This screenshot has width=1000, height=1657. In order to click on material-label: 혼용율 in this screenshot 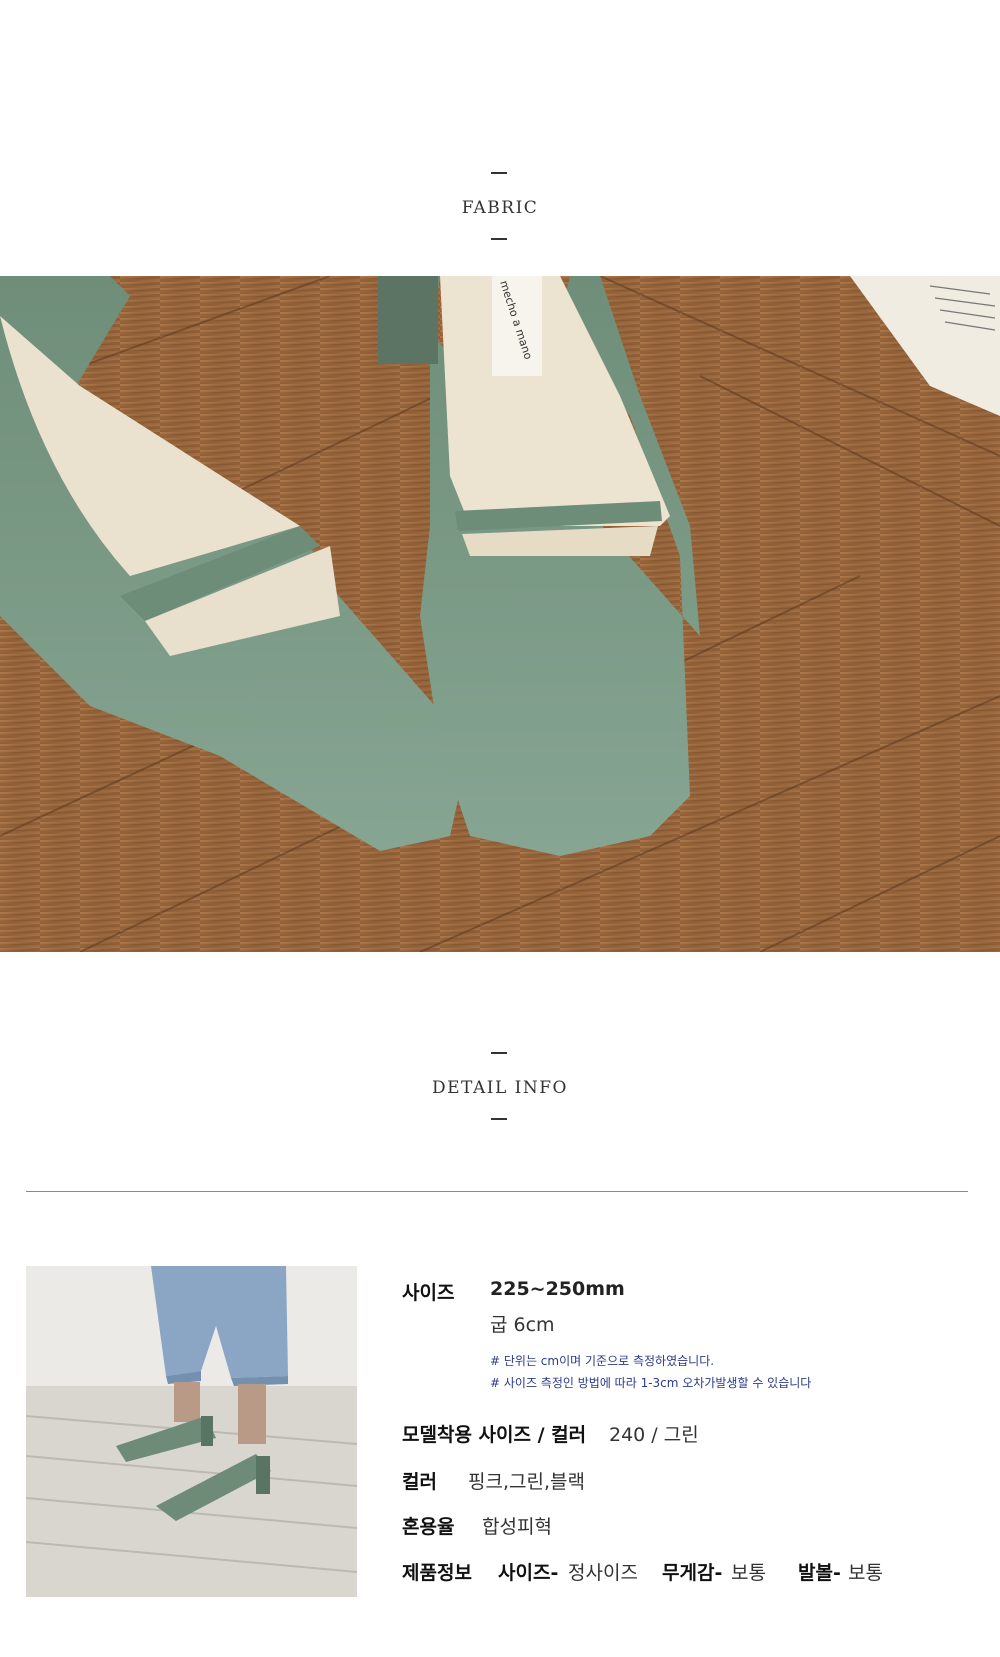, I will do `click(428, 1527)`.